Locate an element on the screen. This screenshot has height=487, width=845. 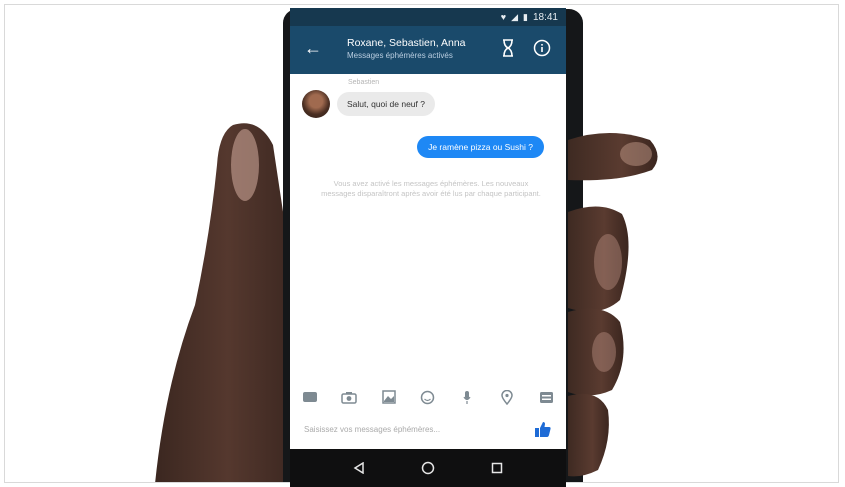
recent-square-icon is located at coordinates (497, 468).